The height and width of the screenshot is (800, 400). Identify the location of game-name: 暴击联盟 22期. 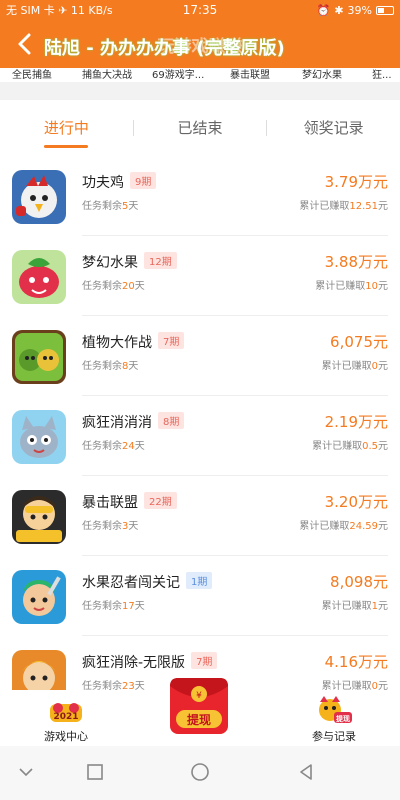
(129, 502).